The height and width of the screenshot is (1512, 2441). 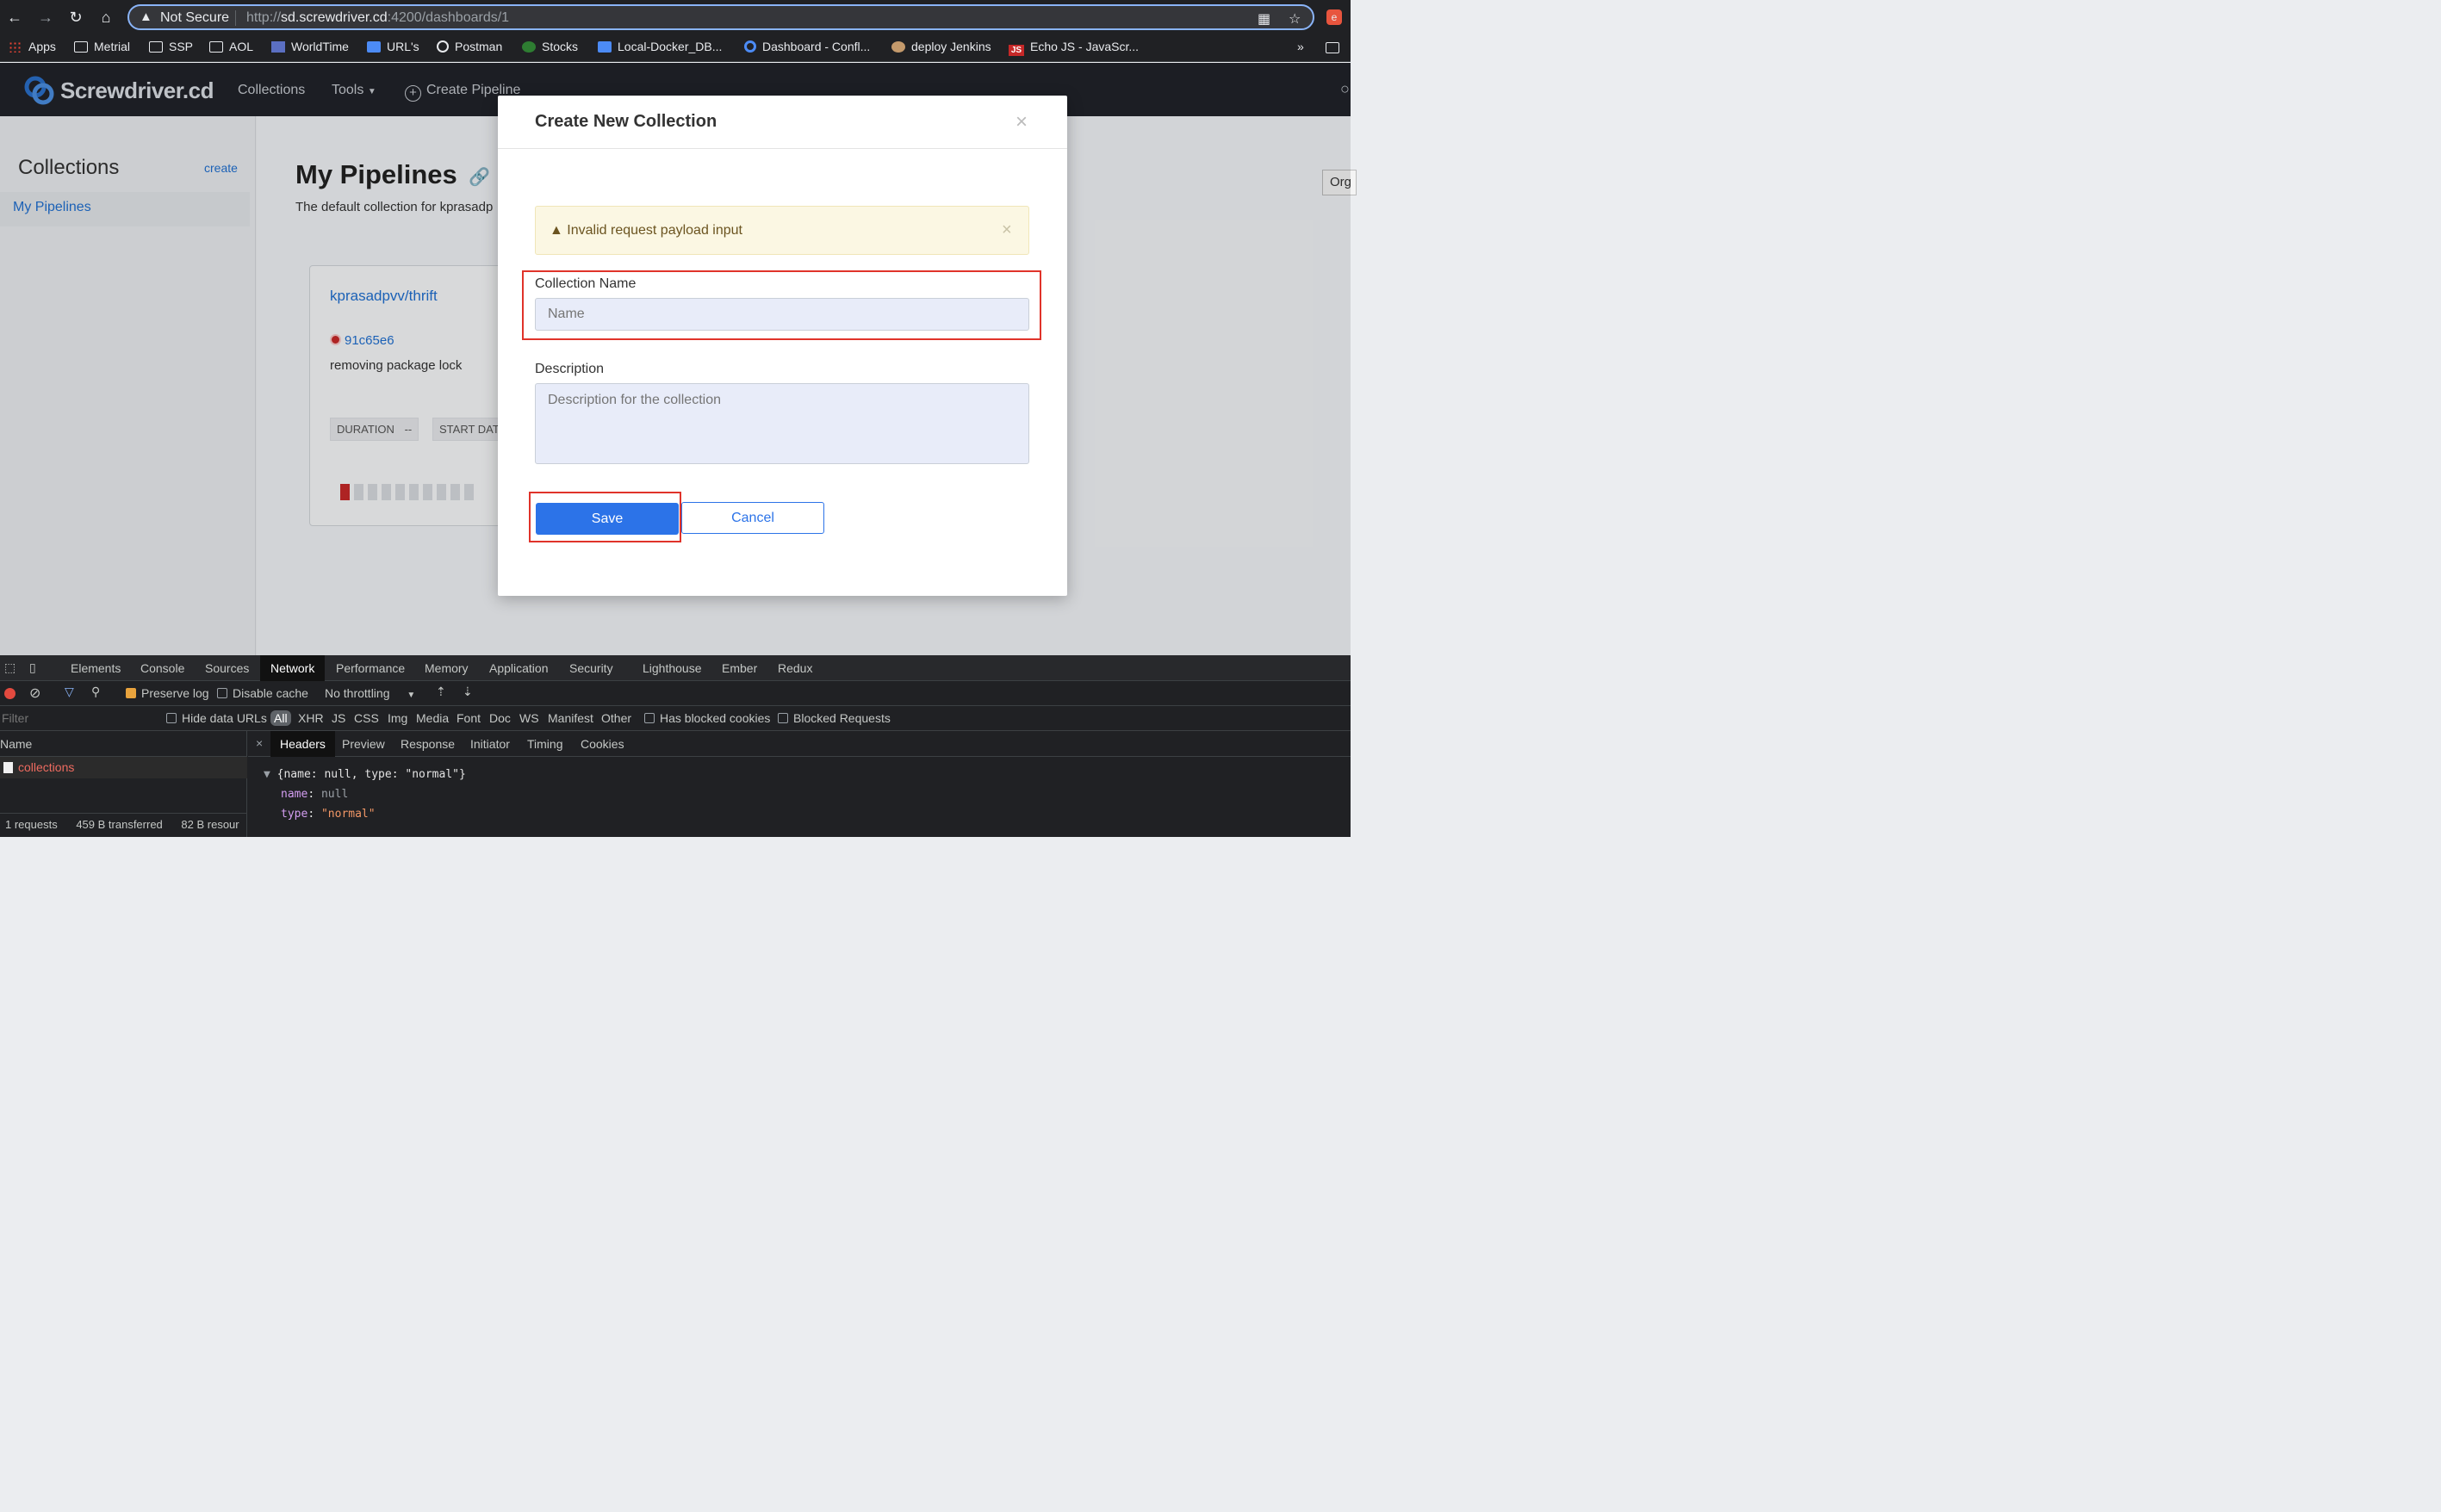 What do you see at coordinates (752, 518) in the screenshot?
I see `cancel-button: Cancel` at bounding box center [752, 518].